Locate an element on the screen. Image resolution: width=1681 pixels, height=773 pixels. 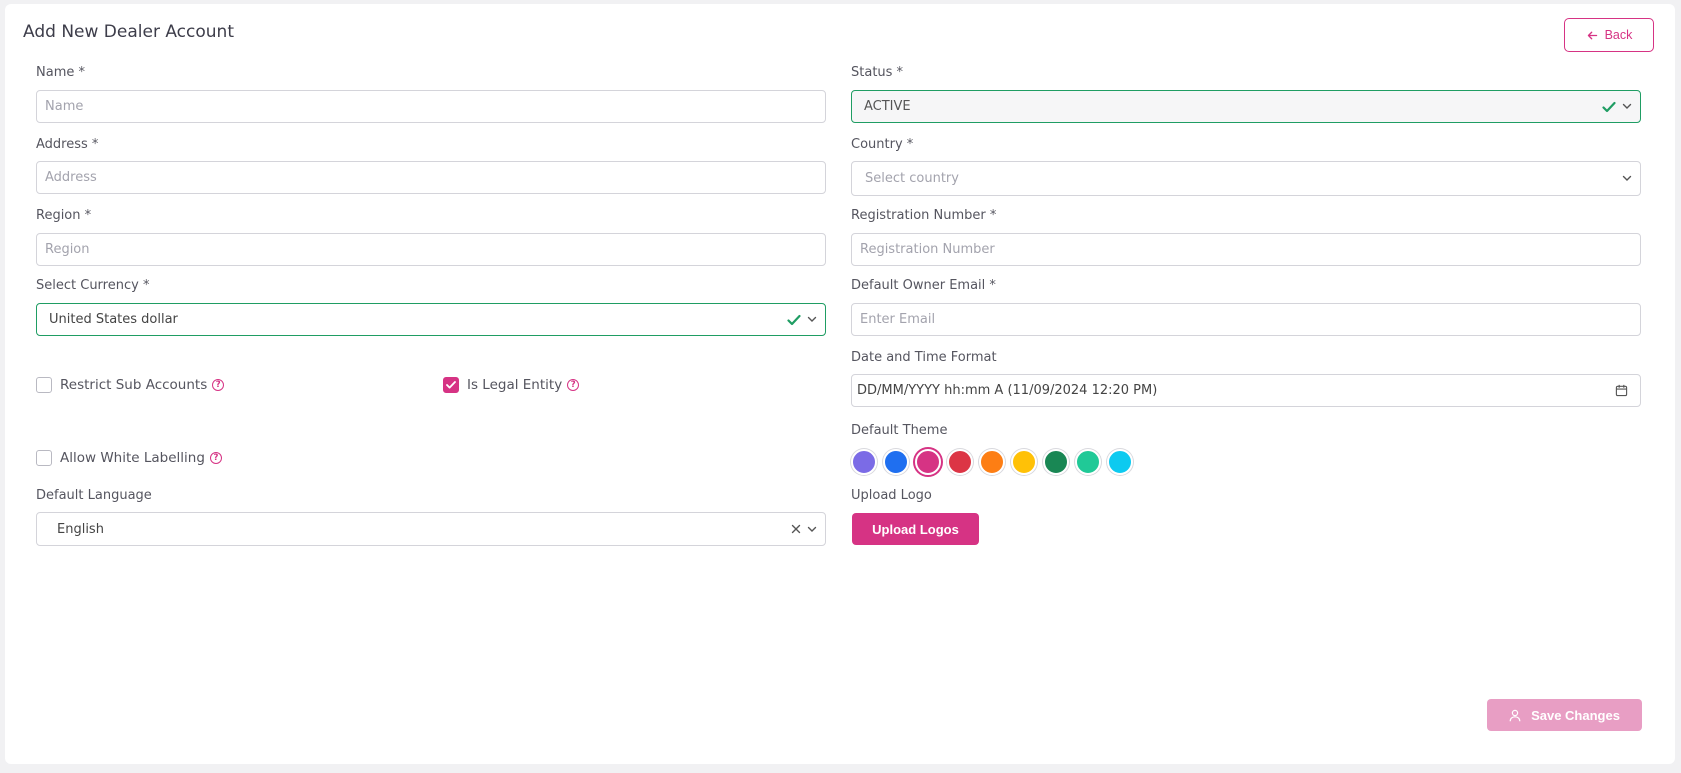
back-button: Back is located at coordinates (1609, 35).